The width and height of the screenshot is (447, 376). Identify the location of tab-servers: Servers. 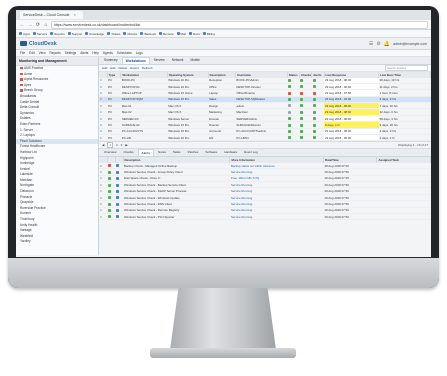
(159, 60).